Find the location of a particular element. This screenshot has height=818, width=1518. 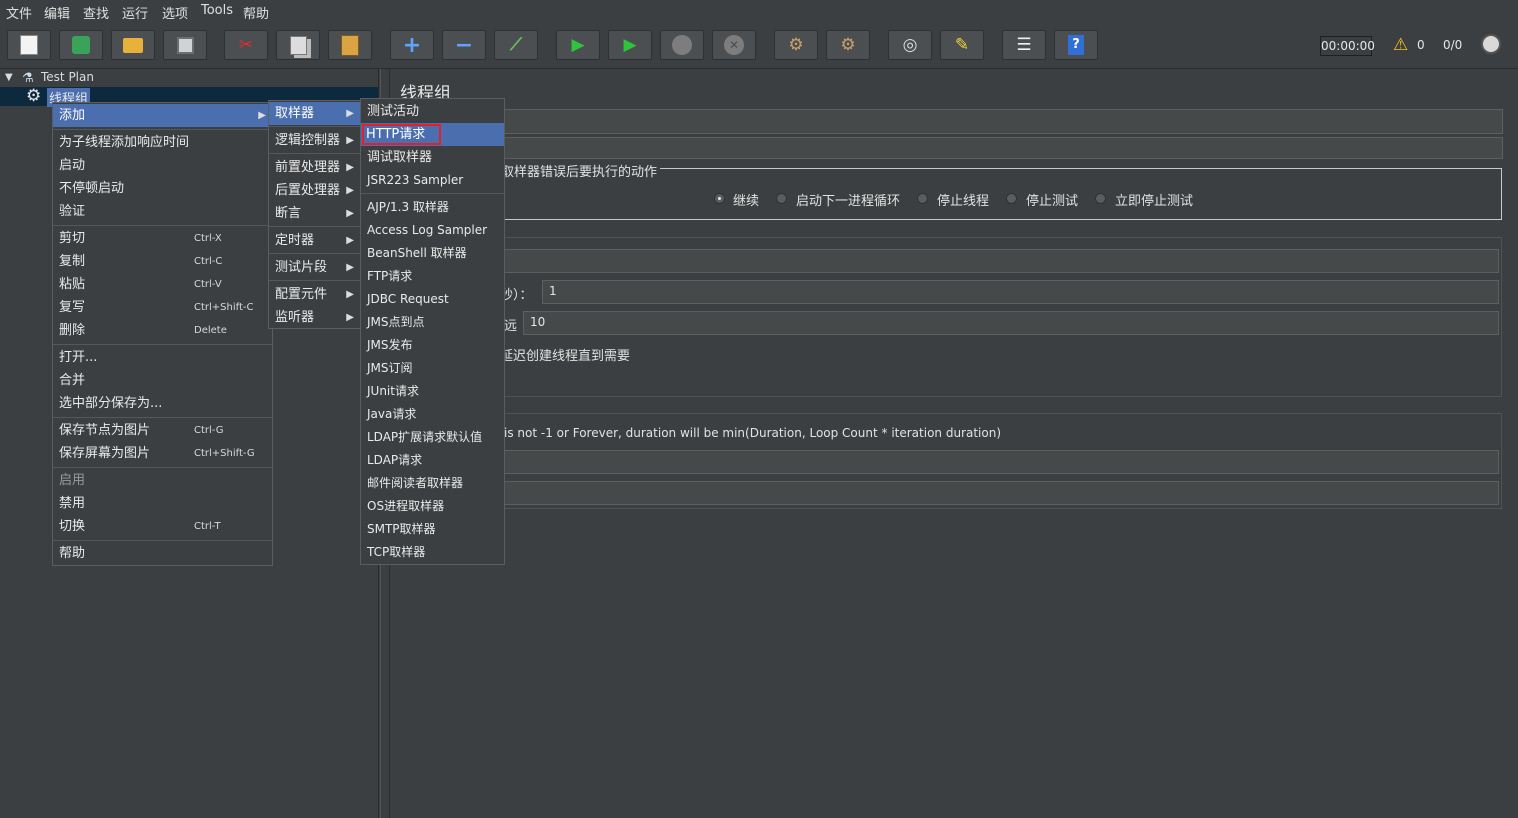

submenu-item-timer: 定时器 ▶ is located at coordinates (314, 240).